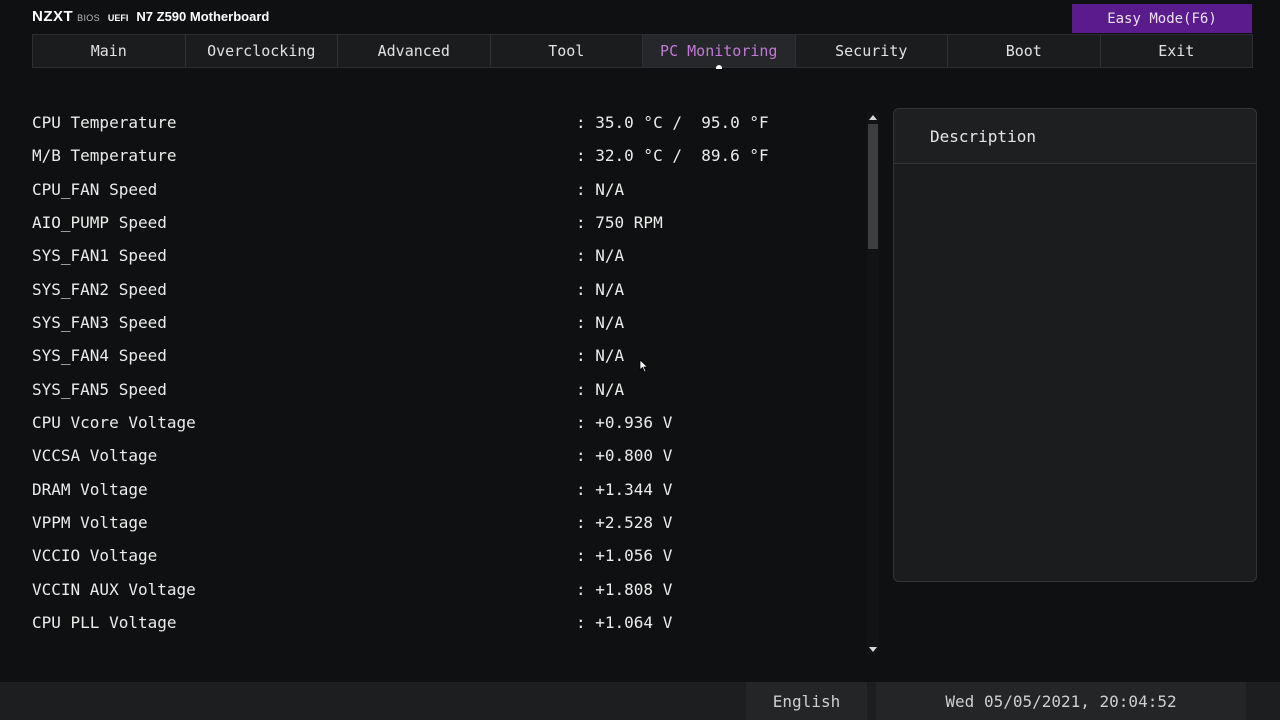  What do you see at coordinates (1162, 18) in the screenshot?
I see `easy-mode-button: Easy Mode(F6)` at bounding box center [1162, 18].